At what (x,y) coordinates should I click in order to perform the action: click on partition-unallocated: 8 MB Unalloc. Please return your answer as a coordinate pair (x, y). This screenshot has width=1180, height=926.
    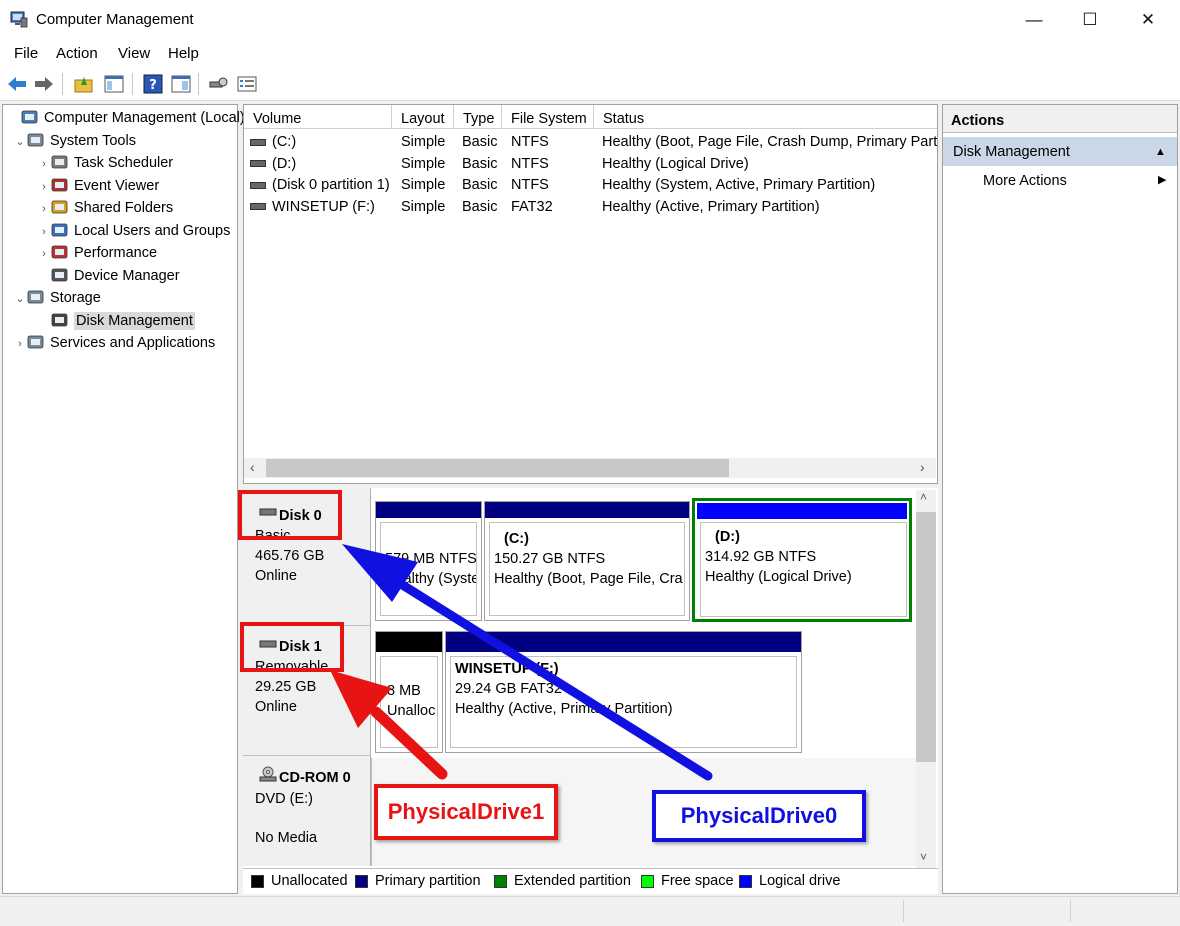
    Looking at the image, I should click on (409, 692).